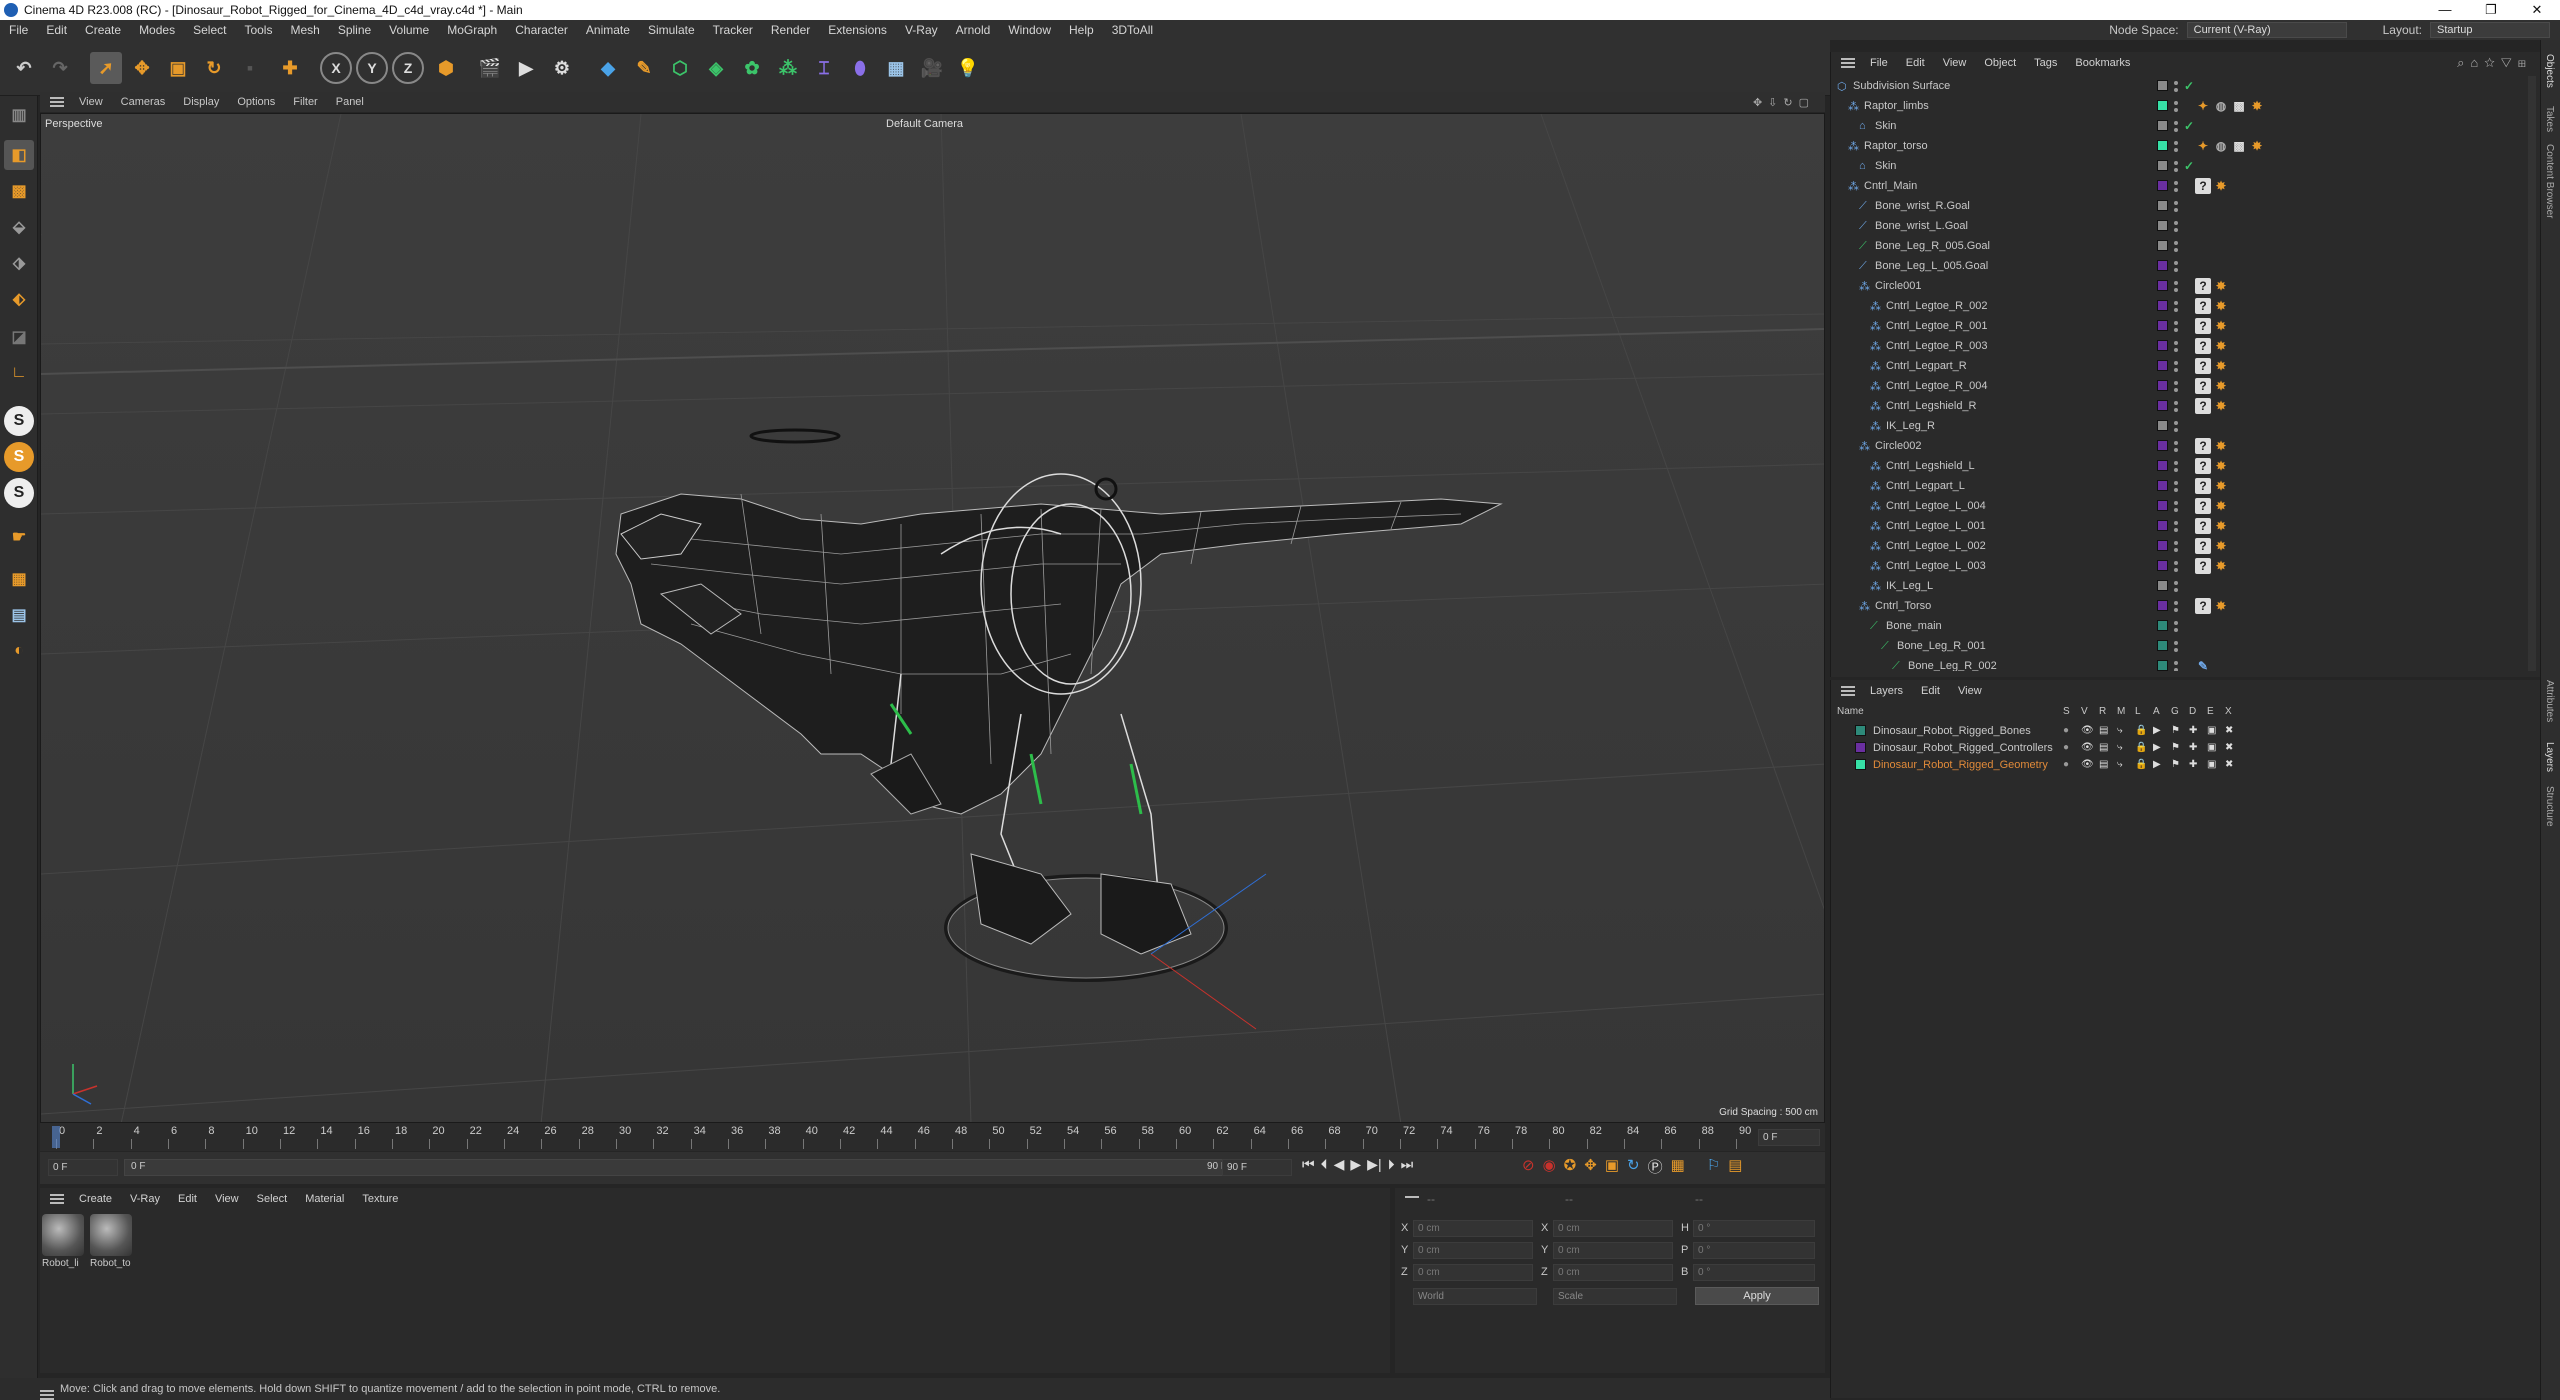 Image resolution: width=2560 pixels, height=1400 pixels. What do you see at coordinates (1678, 1166) in the screenshot?
I see `key-pla-icon: ▦` at bounding box center [1678, 1166].